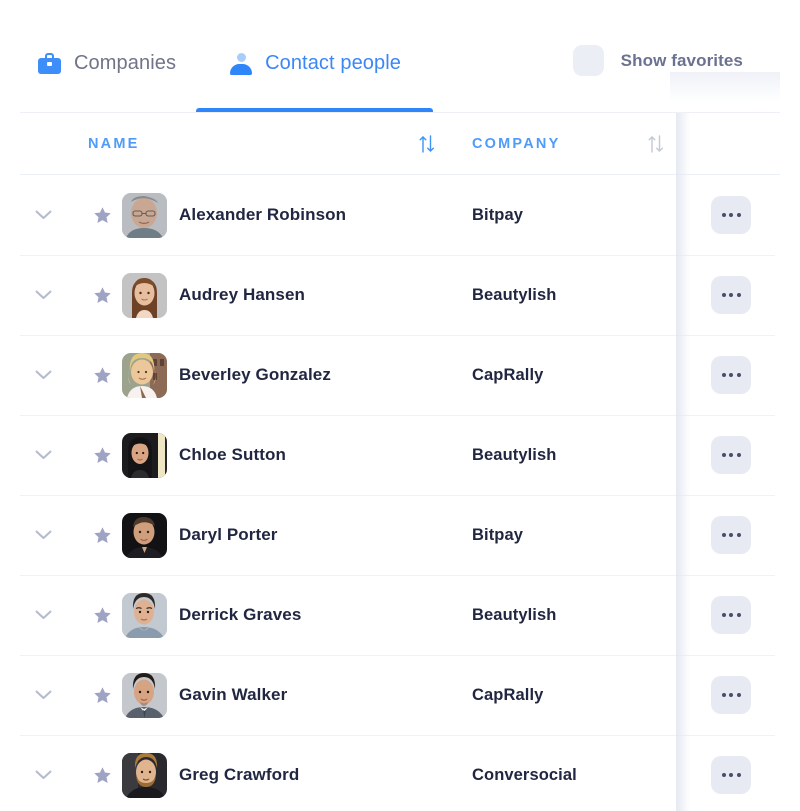 The image size is (800, 811). What do you see at coordinates (400, 535) in the screenshot?
I see `table-row: Daryl Porter Bitpay` at bounding box center [400, 535].